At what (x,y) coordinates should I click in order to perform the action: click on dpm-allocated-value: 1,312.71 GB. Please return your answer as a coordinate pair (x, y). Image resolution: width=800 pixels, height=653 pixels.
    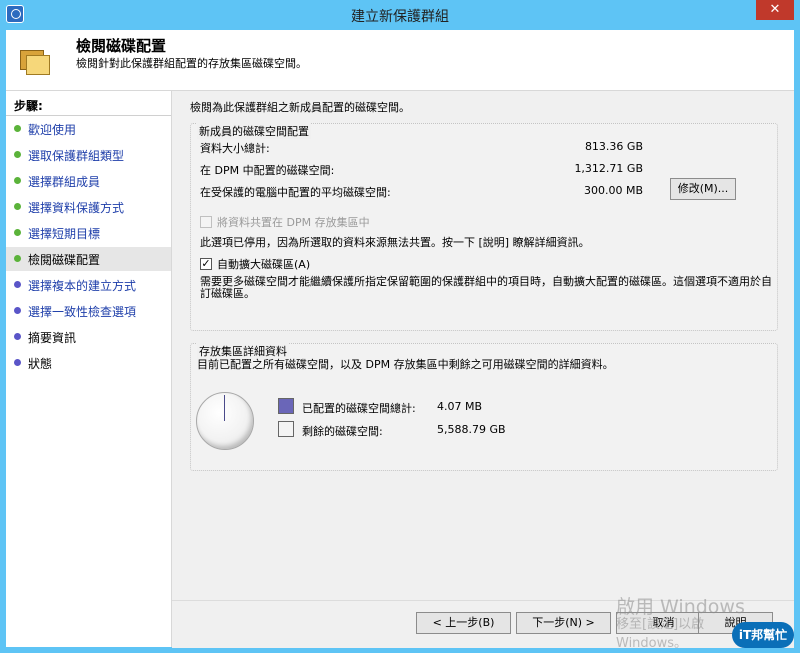
    Looking at the image, I should click on (608, 168).